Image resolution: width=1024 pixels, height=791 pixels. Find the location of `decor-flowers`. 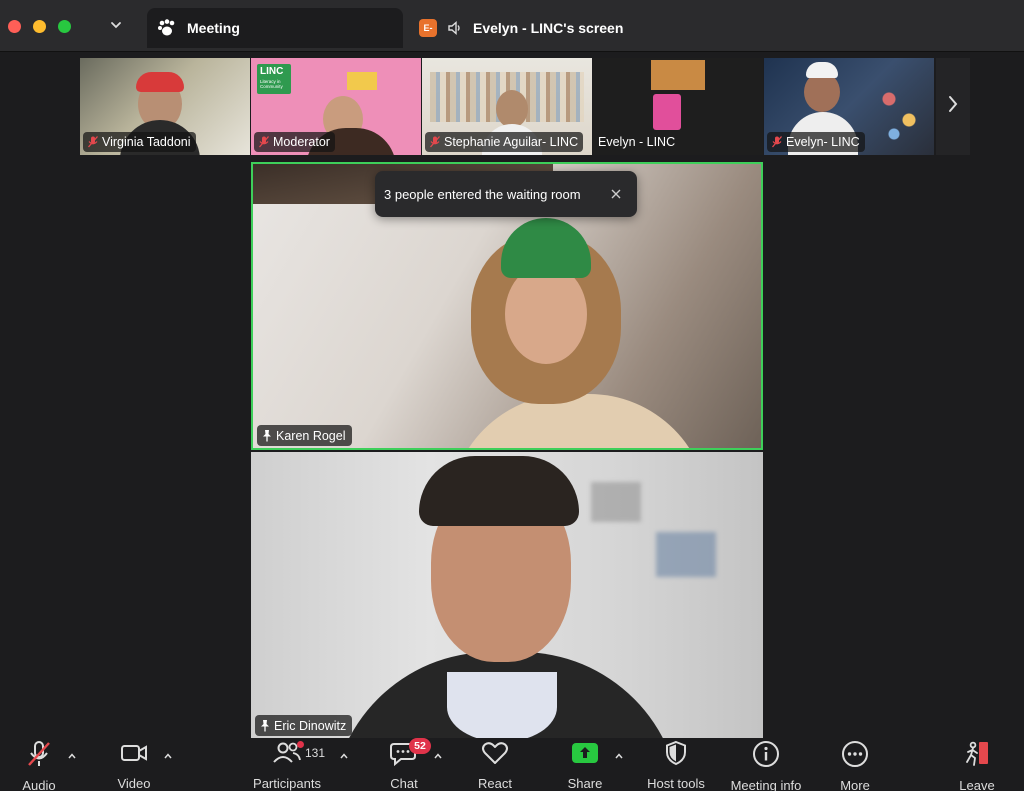

decor-flowers is located at coordinates (899, 113).